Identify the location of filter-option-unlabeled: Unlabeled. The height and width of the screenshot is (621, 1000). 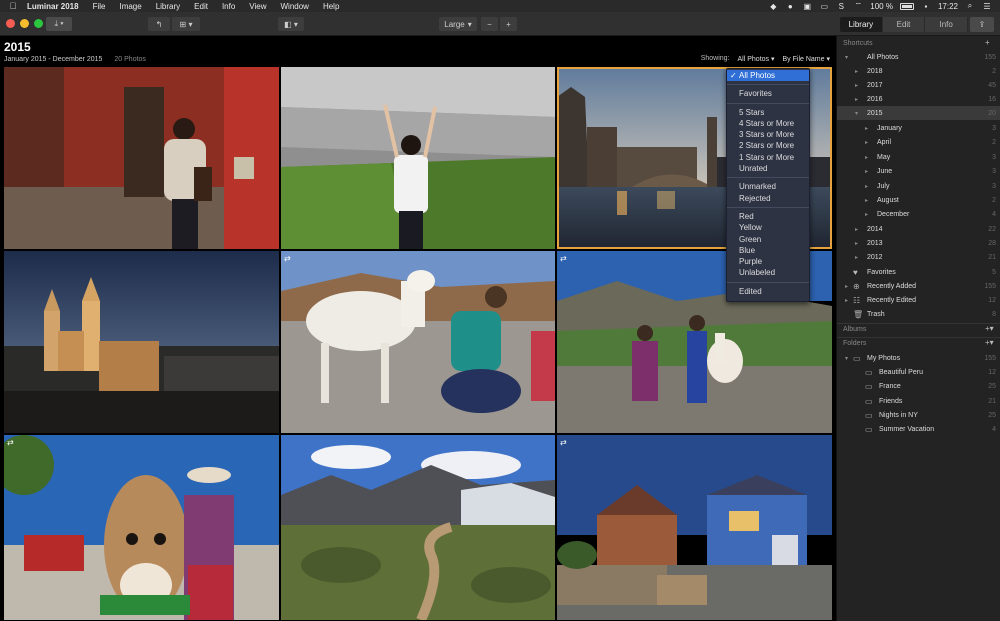
(768, 272).